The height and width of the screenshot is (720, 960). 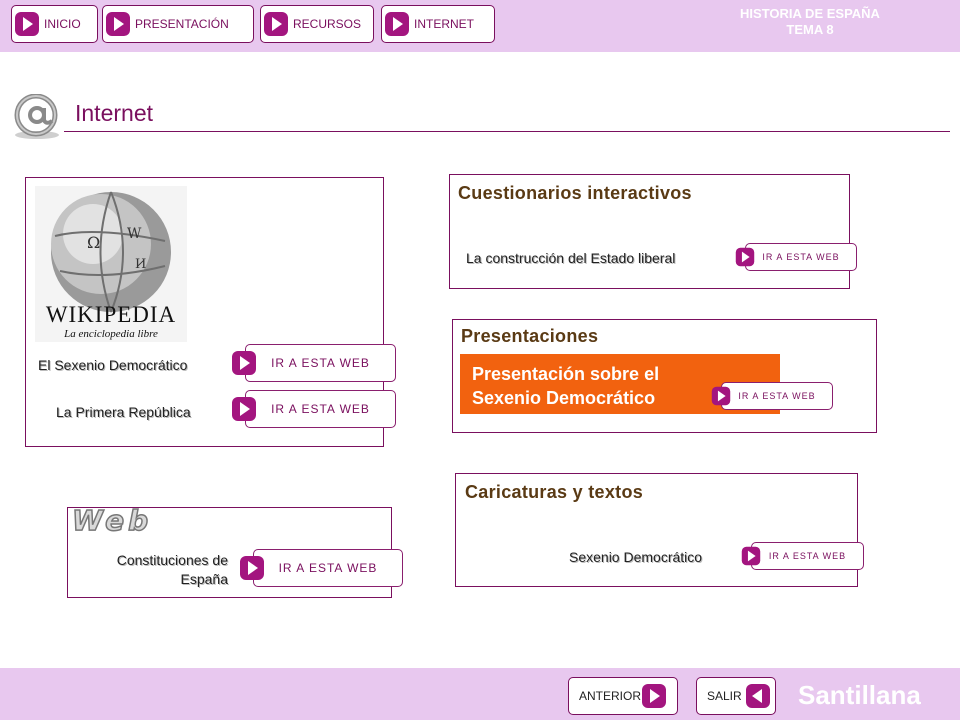 I want to click on title-divider, so click(x=507, y=131).